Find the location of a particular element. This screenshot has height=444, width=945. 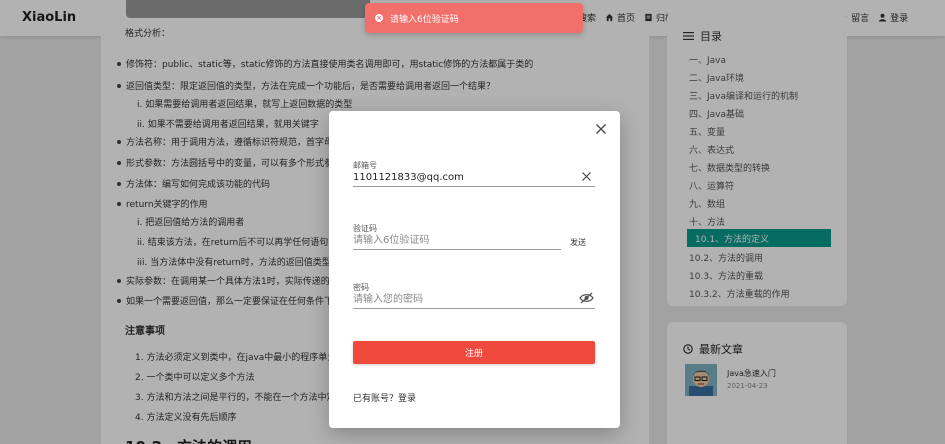

close-icon is located at coordinates (601, 129).